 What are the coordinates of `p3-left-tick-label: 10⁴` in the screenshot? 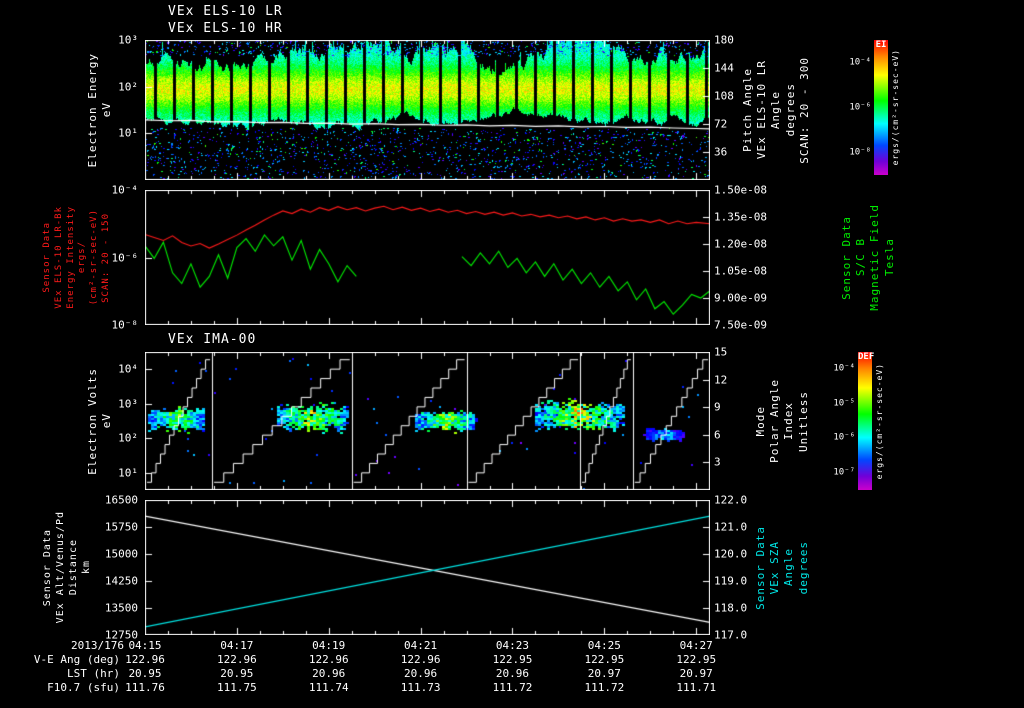 It's located at (128, 369).